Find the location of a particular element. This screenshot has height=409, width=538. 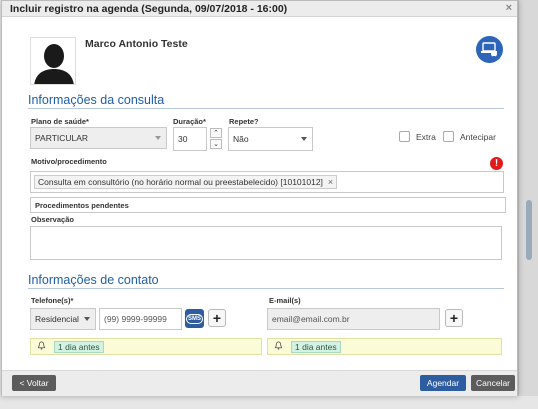

telefone-label: Telefone(s)* is located at coordinates (52, 300).